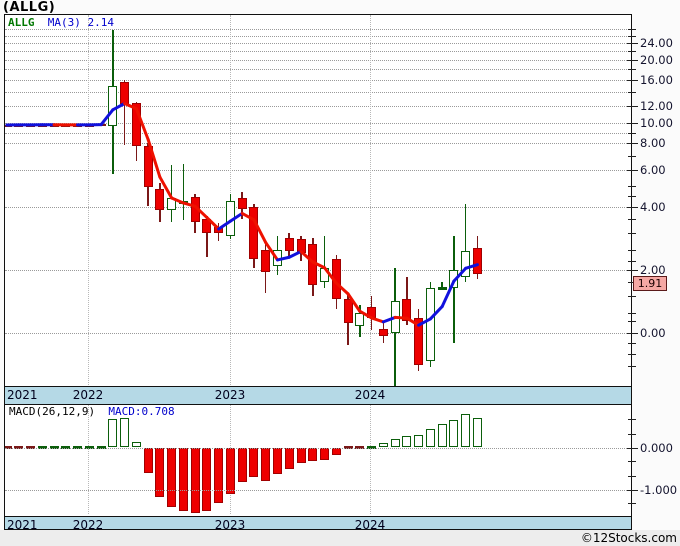  What do you see at coordinates (653, 270) in the screenshot?
I see `price-axis-label: 2.00` at bounding box center [653, 270].